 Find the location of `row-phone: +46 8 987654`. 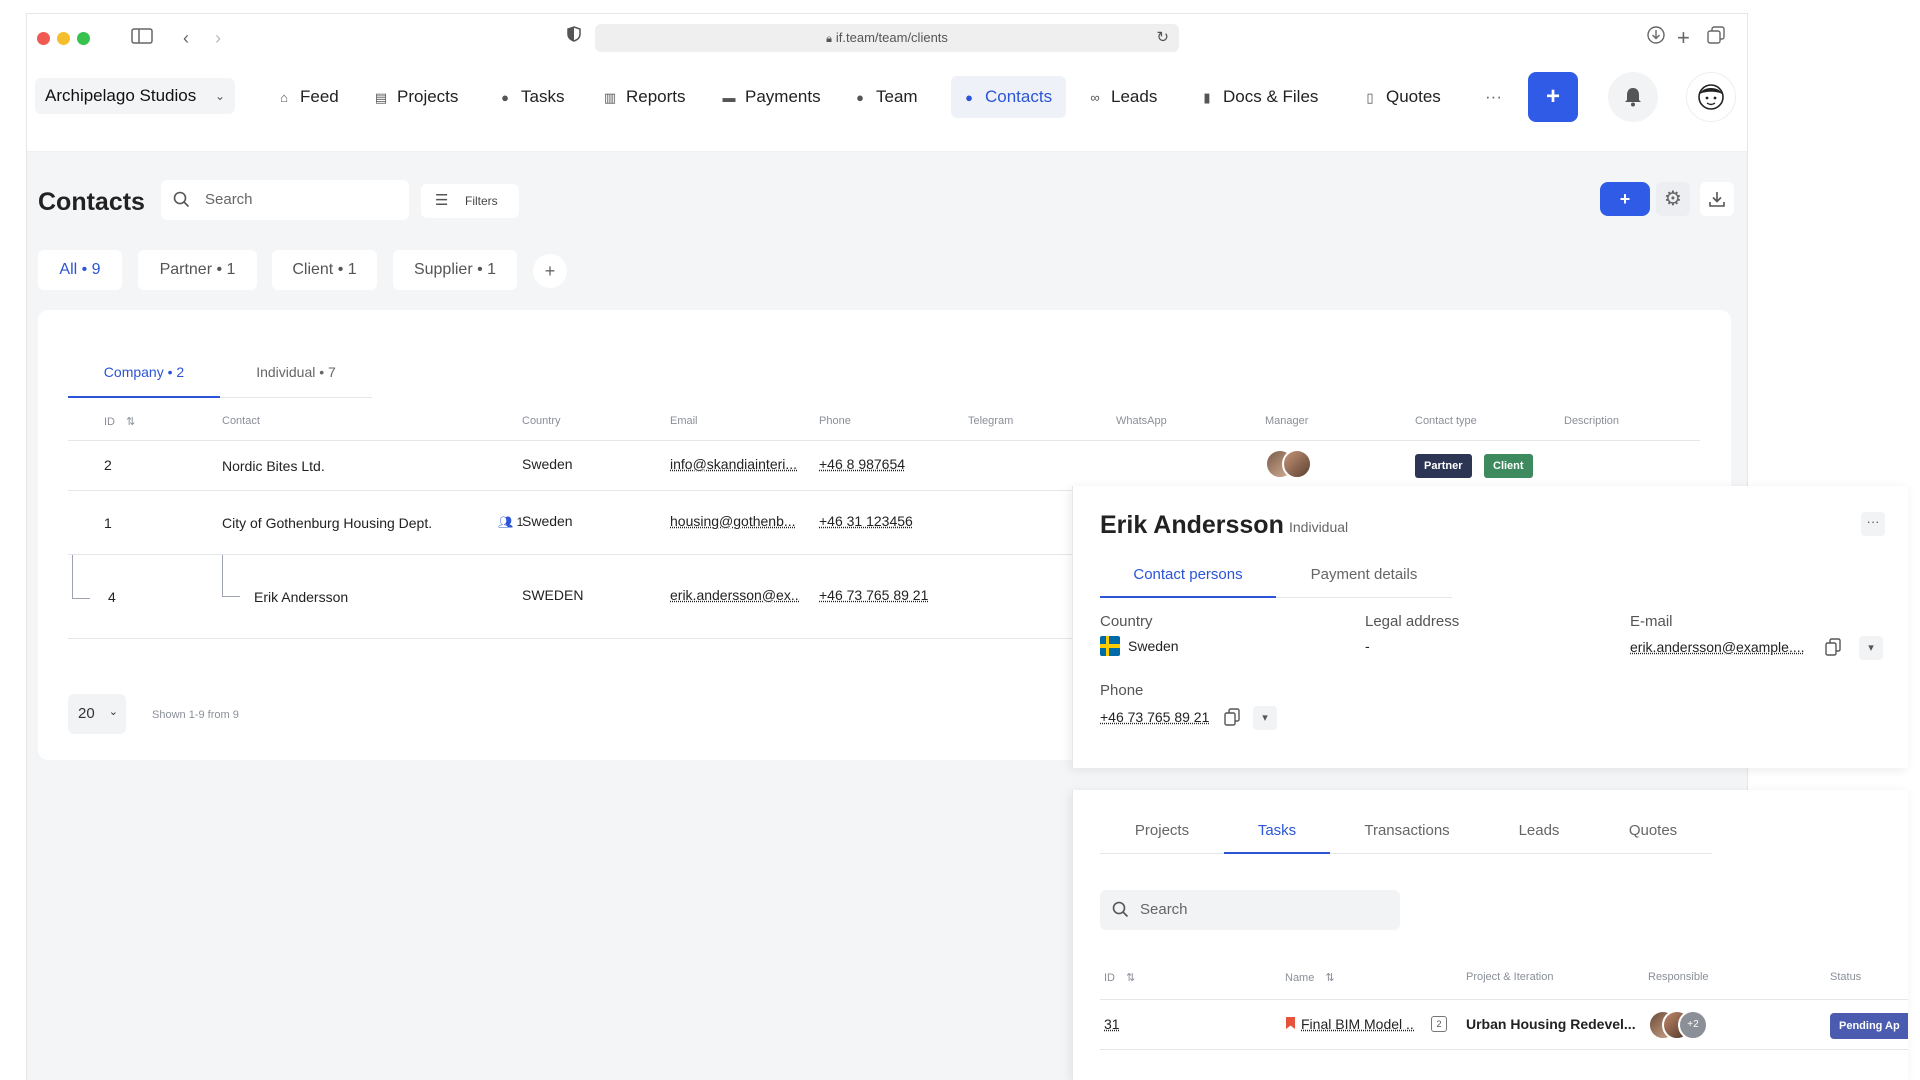

row-phone: +46 8 987654 is located at coordinates (862, 464).